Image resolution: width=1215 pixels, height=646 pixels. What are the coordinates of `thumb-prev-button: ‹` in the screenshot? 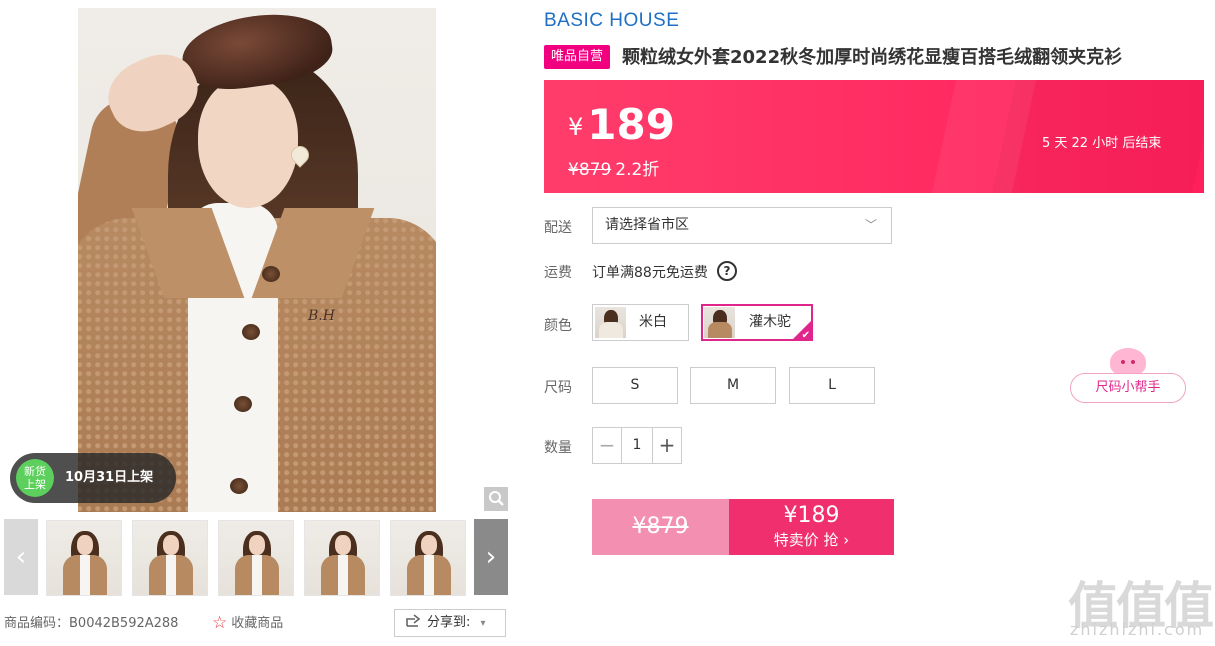 It's located at (21, 557).